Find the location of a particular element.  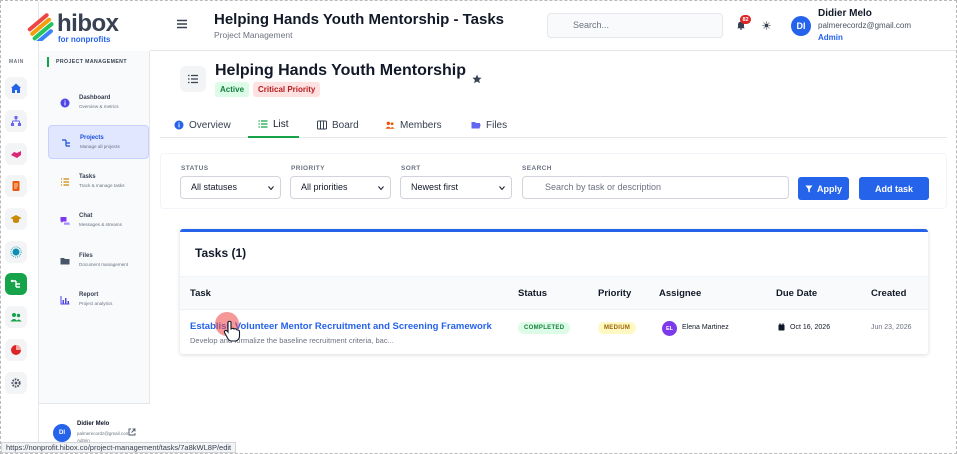

star-icon is located at coordinates (477, 79).